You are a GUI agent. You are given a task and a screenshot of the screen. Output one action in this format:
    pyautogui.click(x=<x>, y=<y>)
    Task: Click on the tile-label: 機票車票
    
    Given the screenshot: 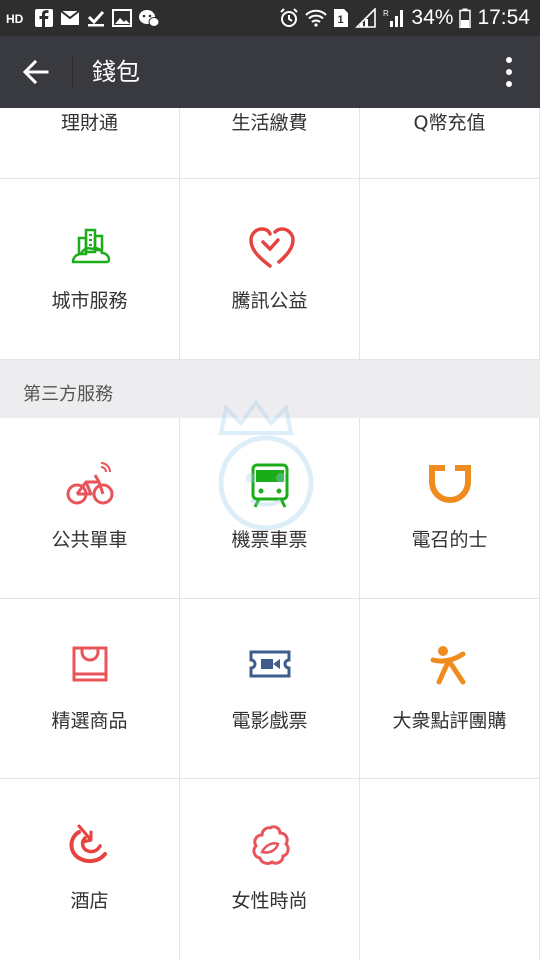 What is the action you would take?
    pyautogui.click(x=269, y=540)
    